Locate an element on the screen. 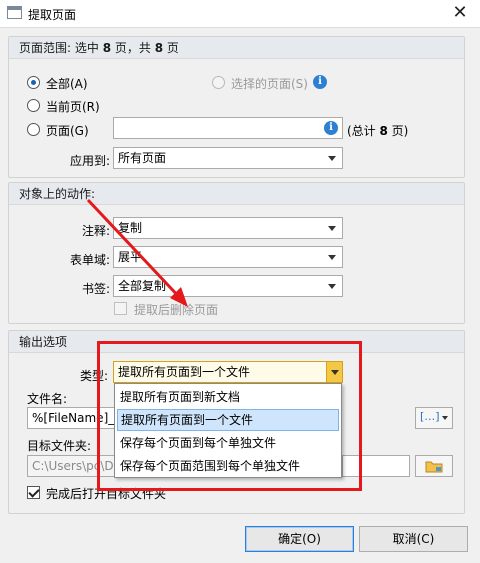 Image resolution: width=480 pixels, height=563 pixels. filename-input: %[FileName]_% is located at coordinates (71, 418).